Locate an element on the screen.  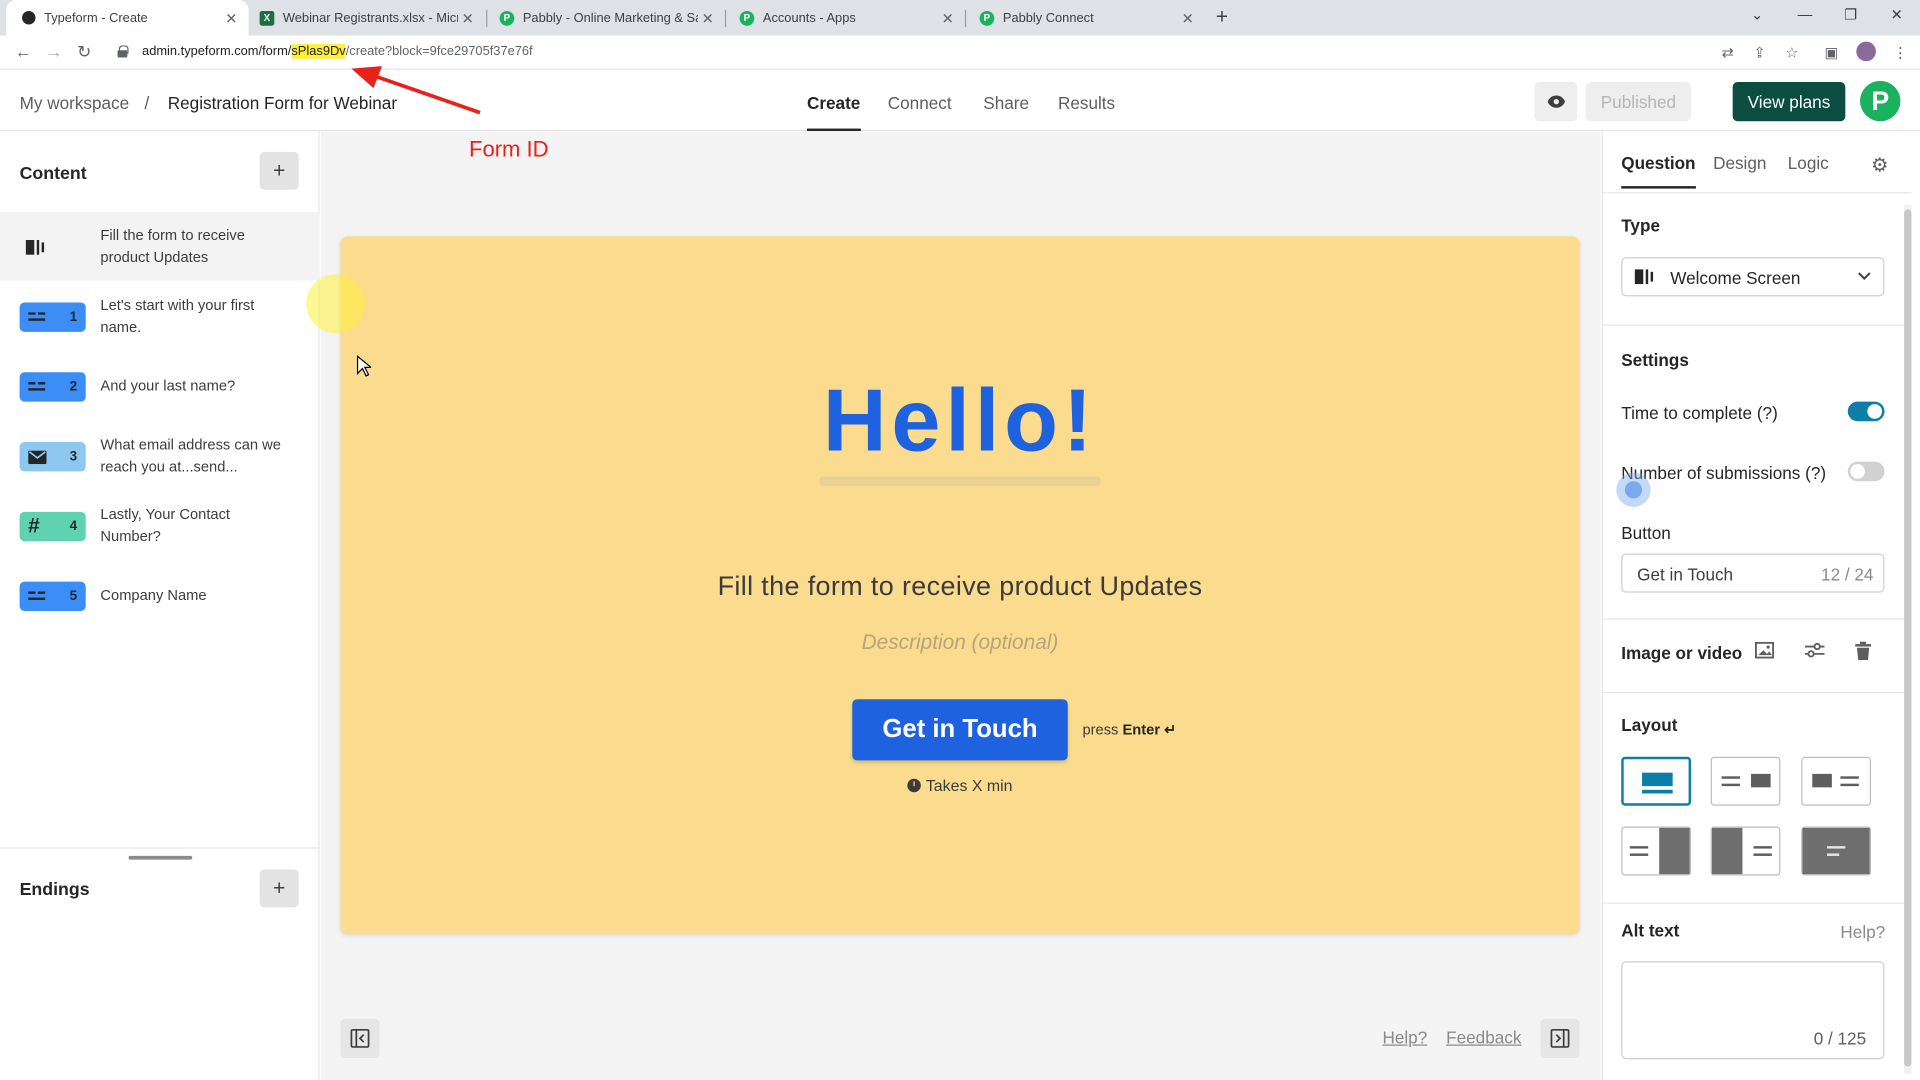
tab-title: Typeform - Create is located at coordinates (96, 18).